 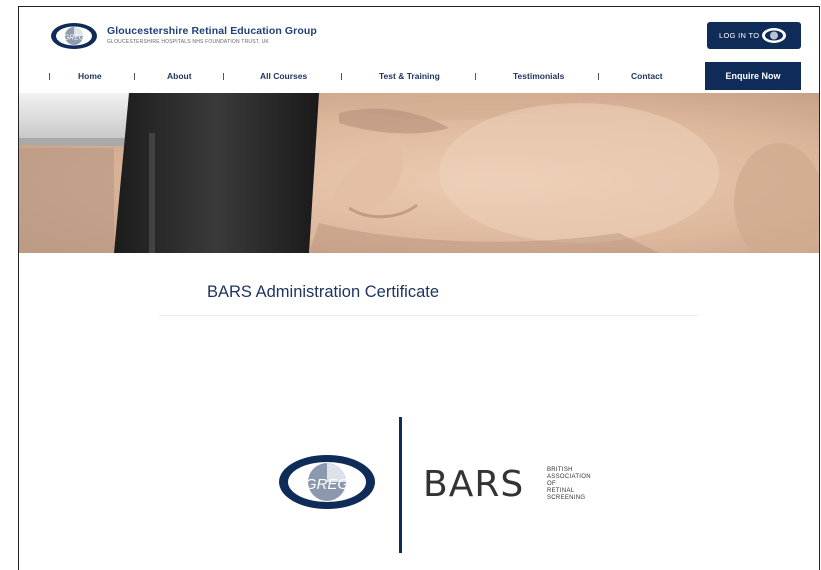 I want to click on bars-logo-text: BARS, so click(x=474, y=484).